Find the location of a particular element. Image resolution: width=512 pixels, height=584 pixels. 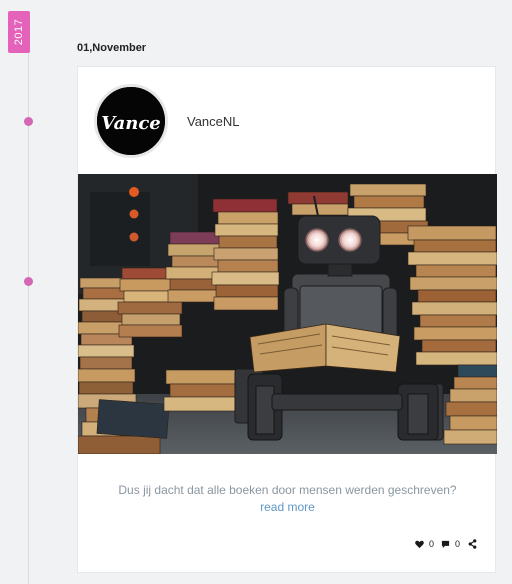

share-icon is located at coordinates (472, 544).